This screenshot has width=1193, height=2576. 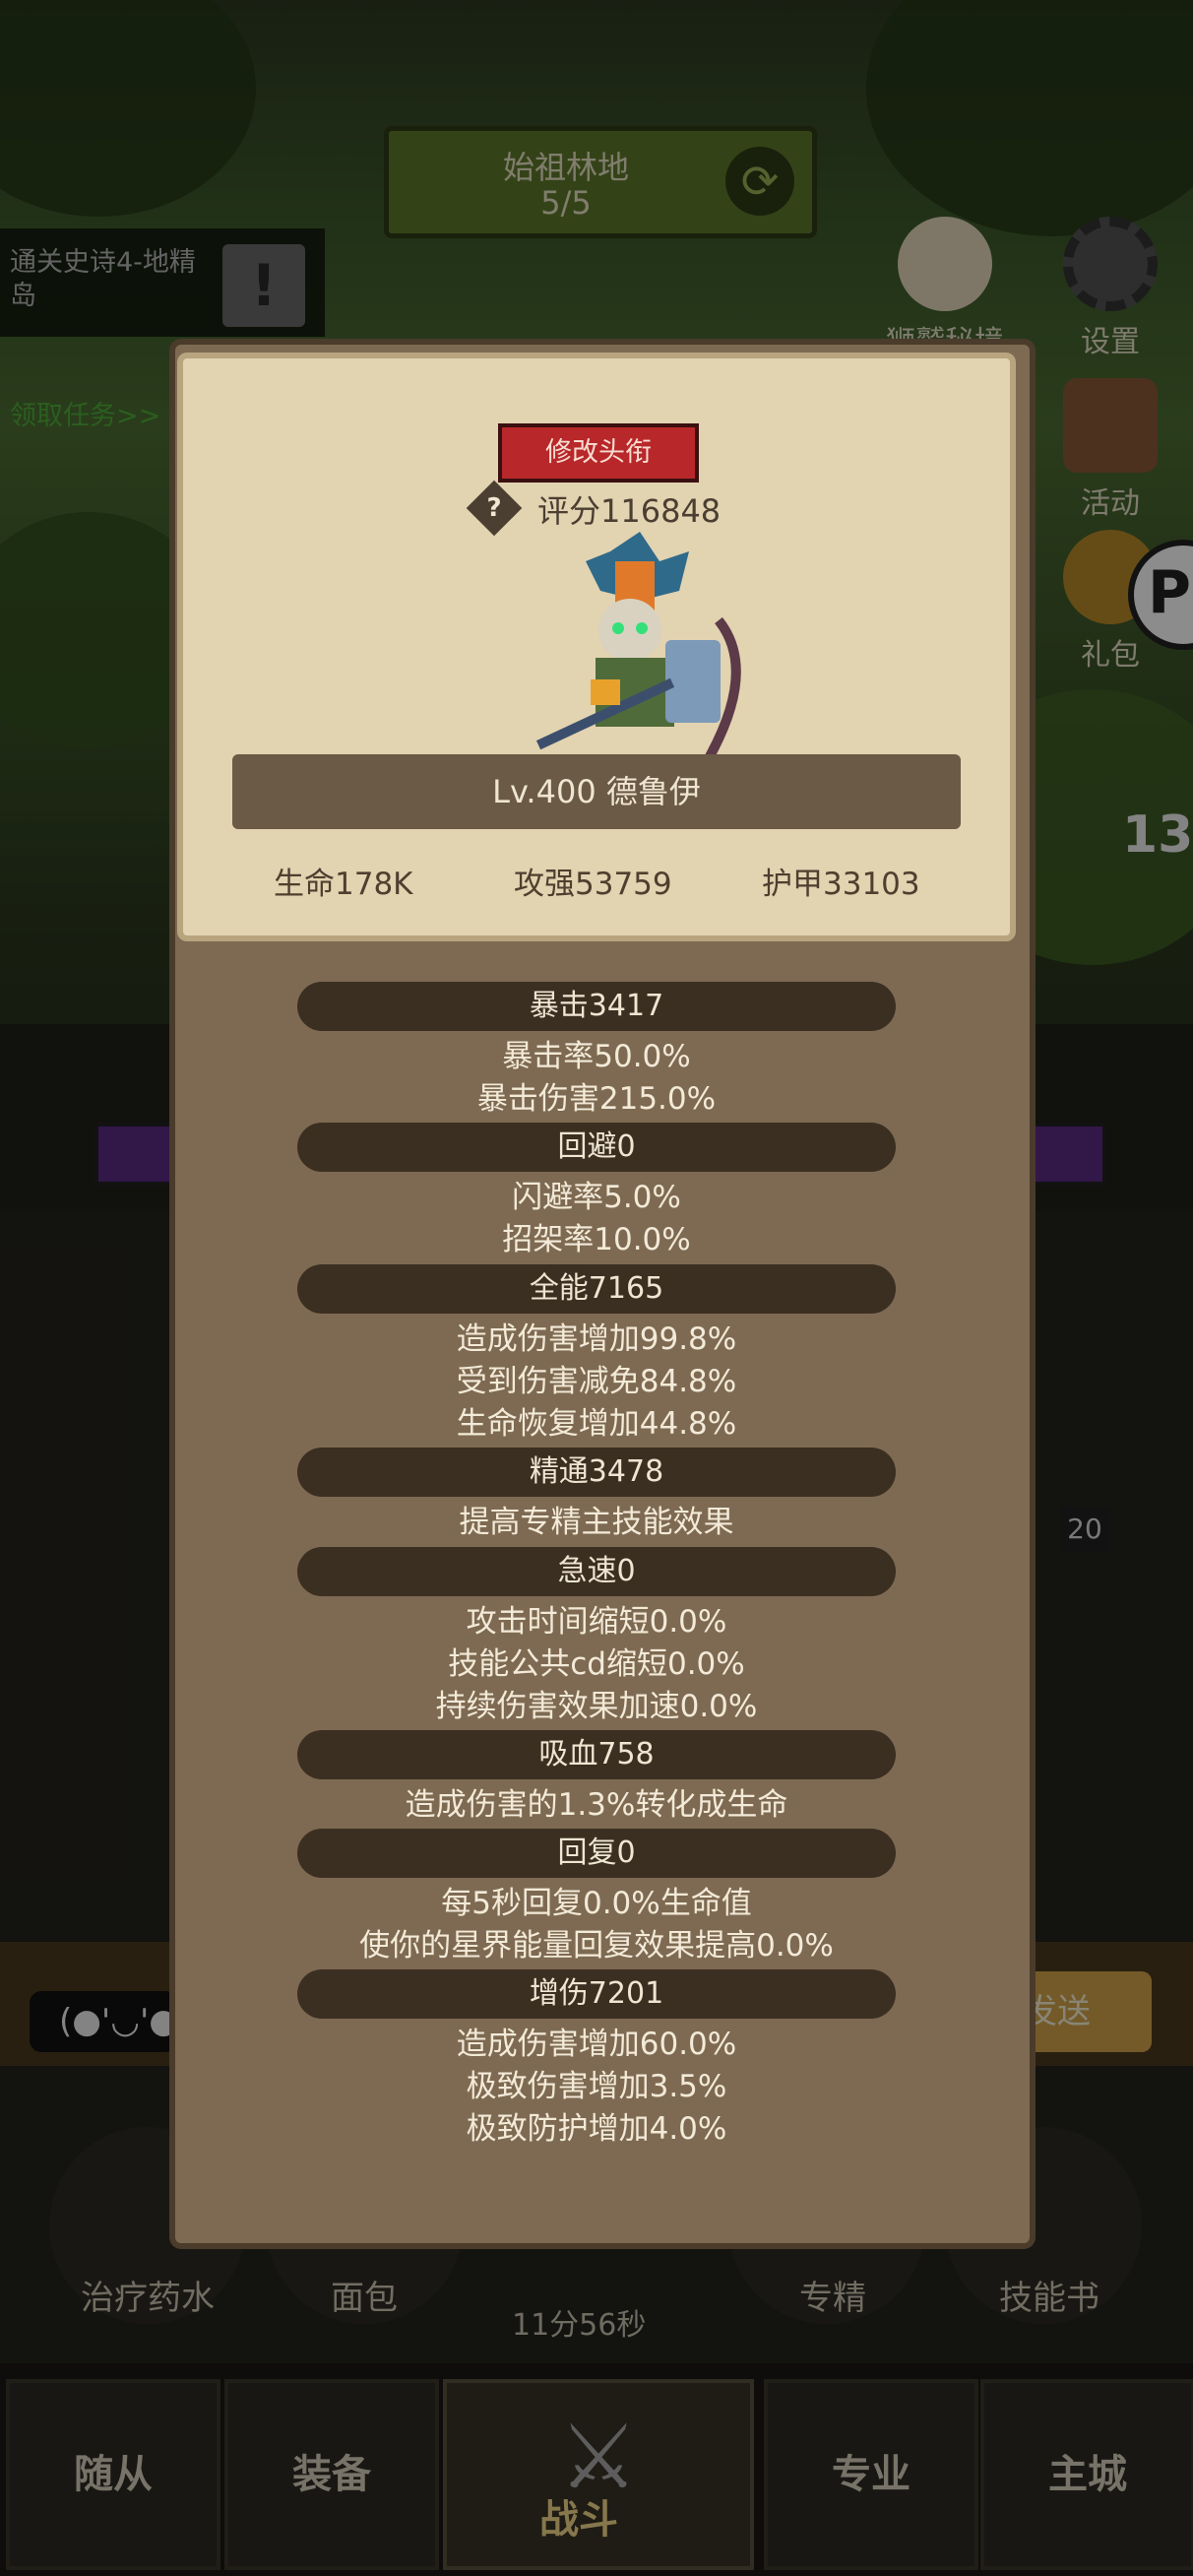 I want to click on druid-hero-portrait, so click(x=638, y=646).